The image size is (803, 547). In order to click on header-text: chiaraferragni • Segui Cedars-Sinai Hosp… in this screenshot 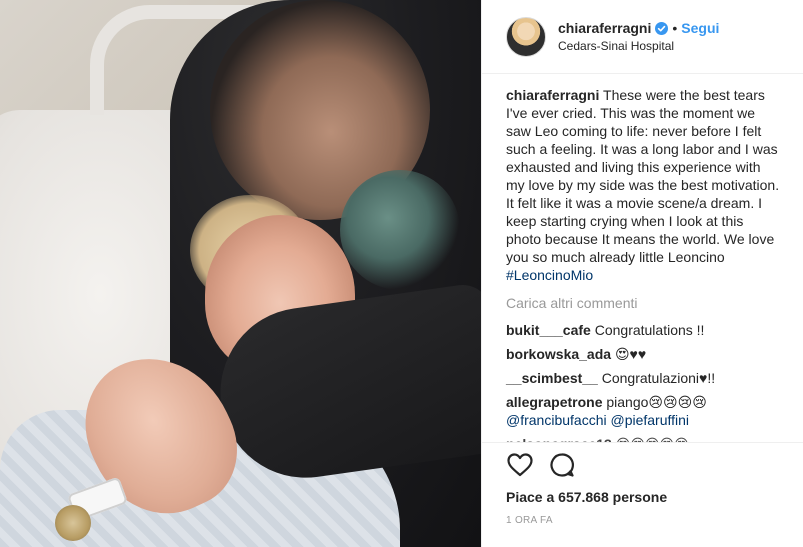, I will do `click(638, 36)`.